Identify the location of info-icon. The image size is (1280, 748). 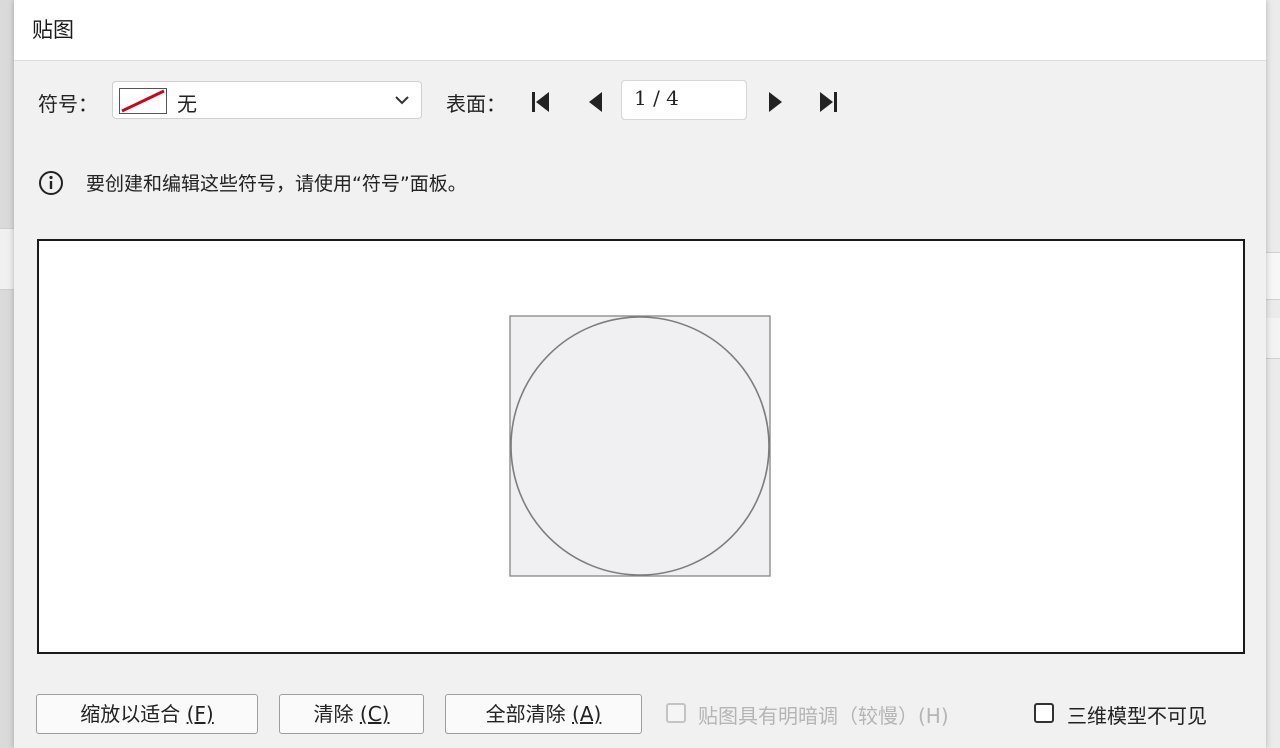
(51, 183).